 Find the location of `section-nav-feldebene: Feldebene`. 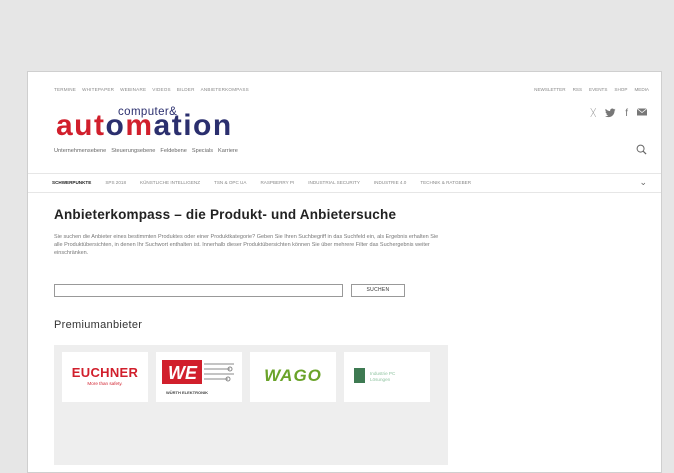

section-nav-feldebene: Feldebene is located at coordinates (173, 151).